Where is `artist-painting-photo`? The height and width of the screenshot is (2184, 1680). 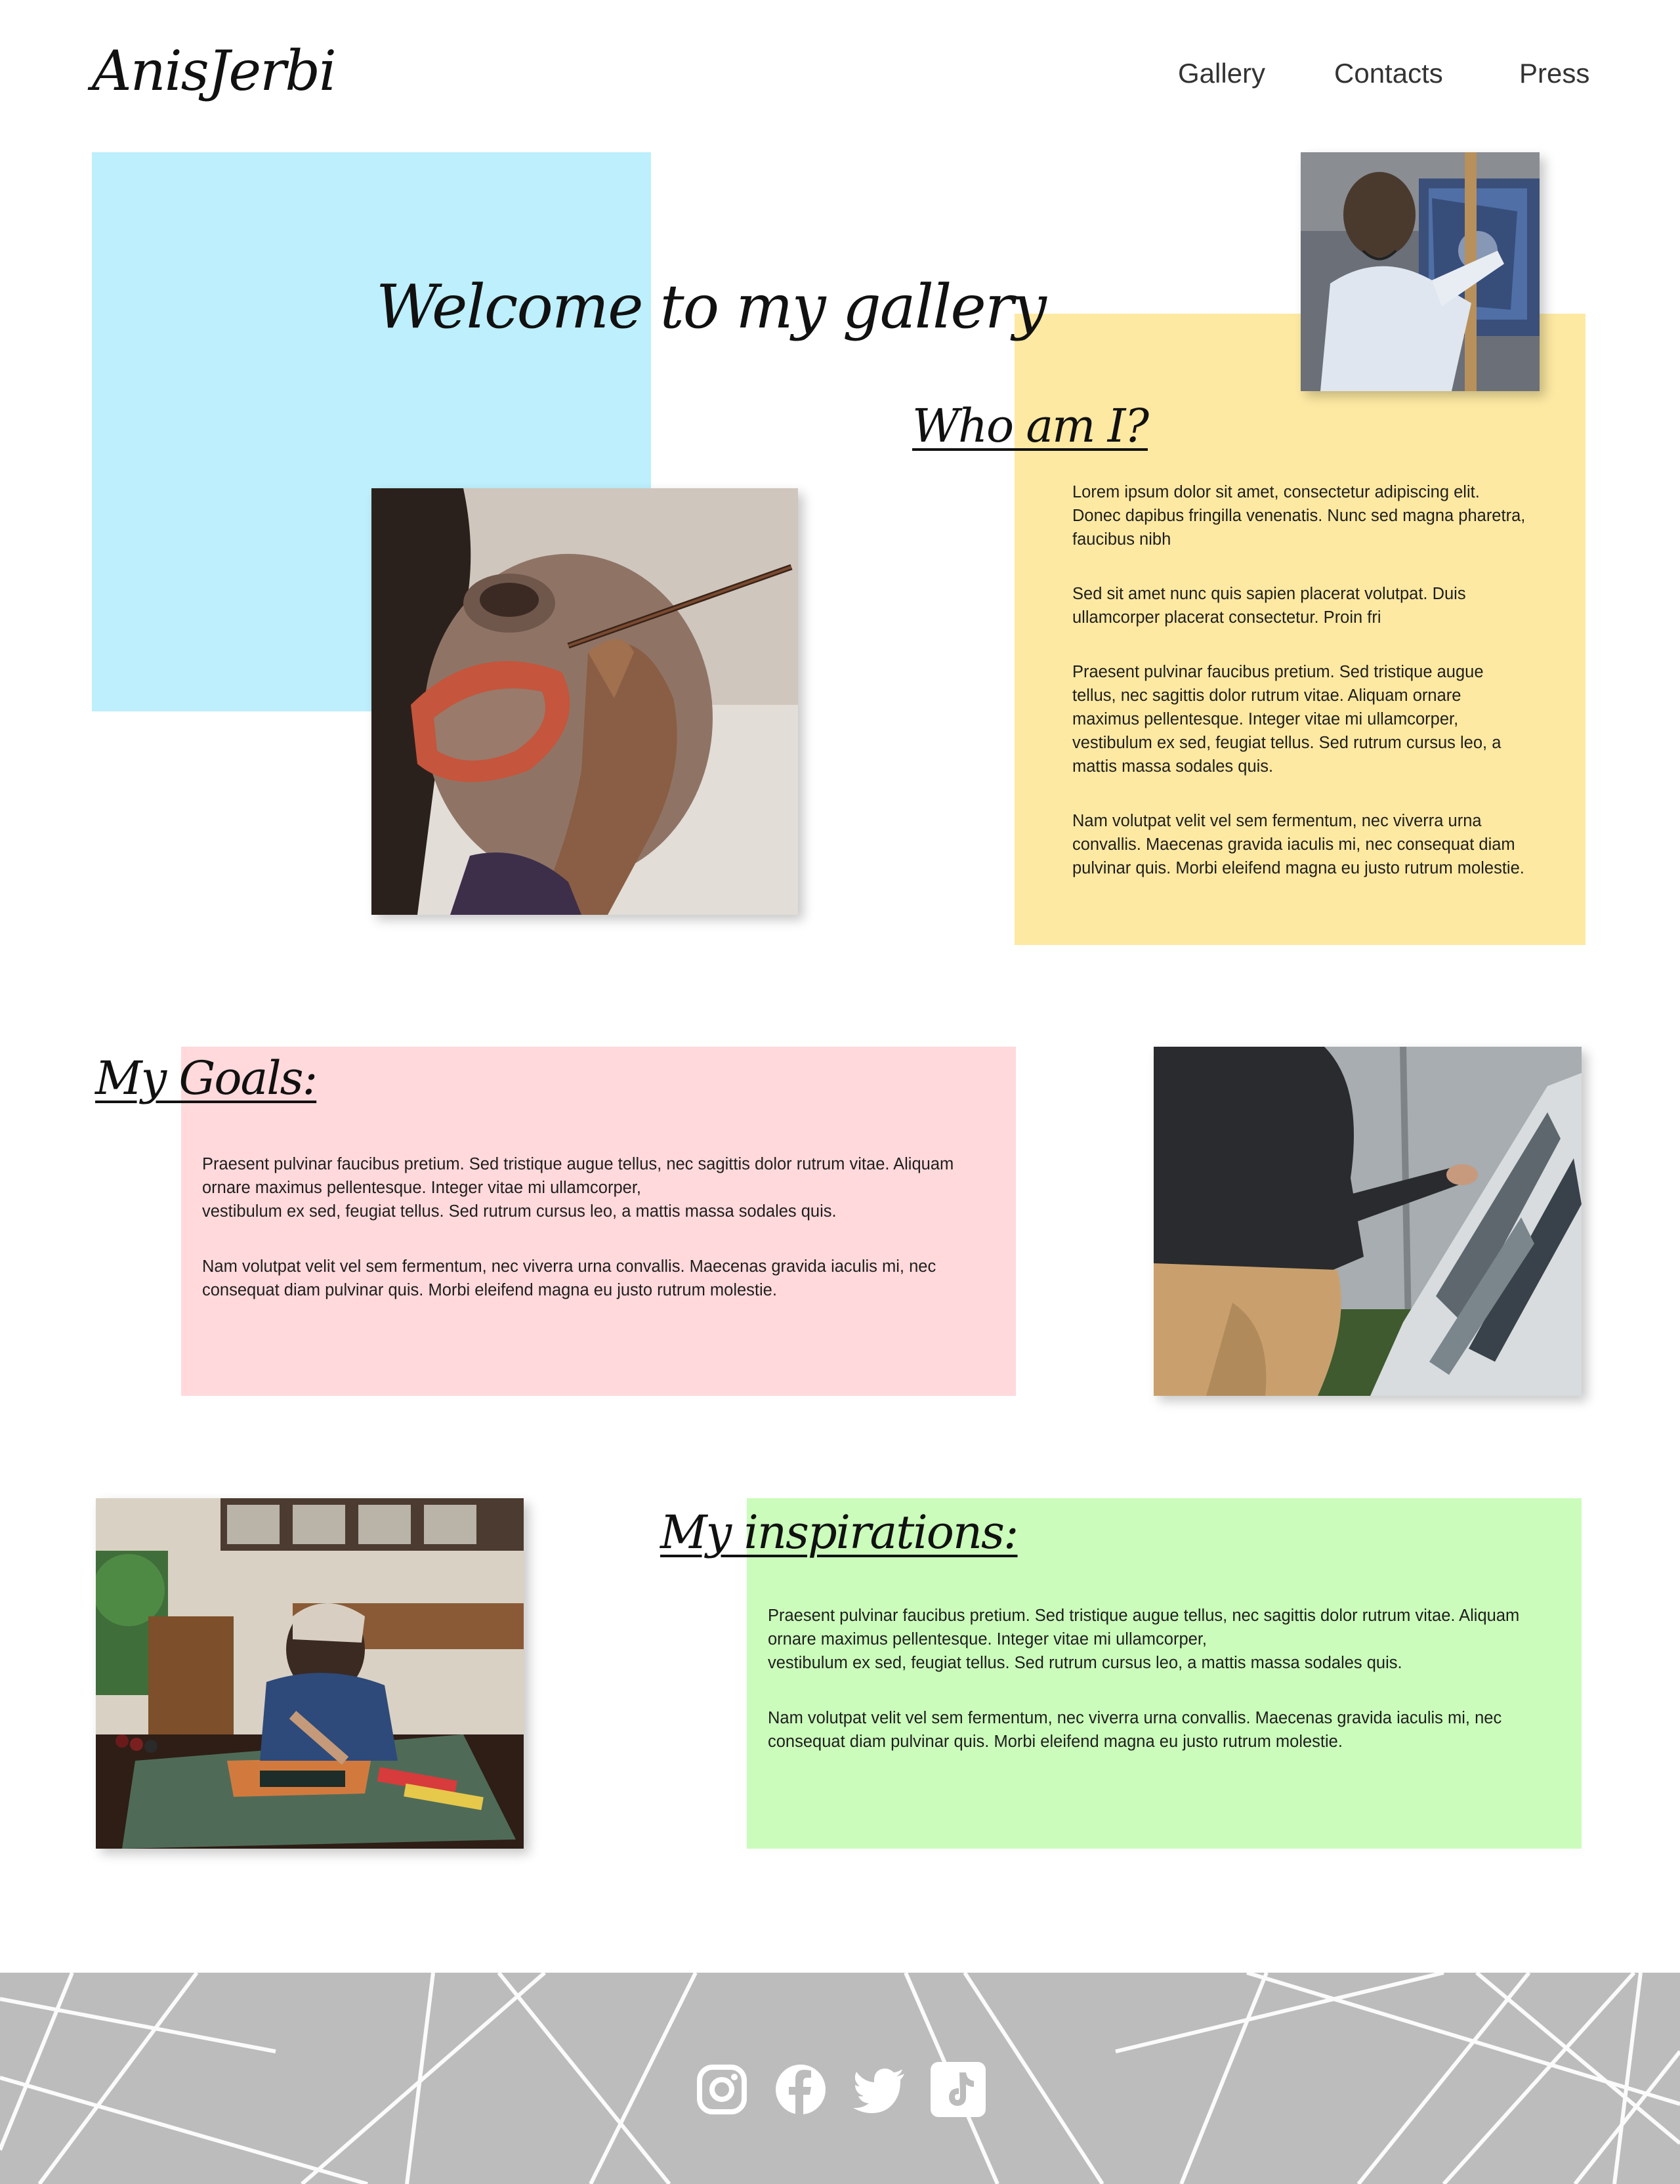 artist-painting-photo is located at coordinates (1420, 271).